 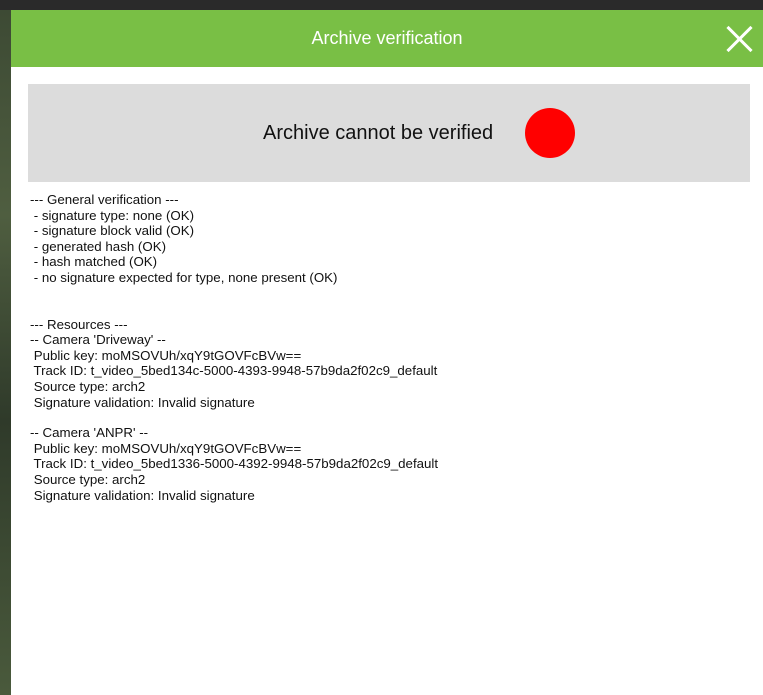 I want to click on camera-header: -- Camera 'ANPR' --, so click(x=89, y=433).